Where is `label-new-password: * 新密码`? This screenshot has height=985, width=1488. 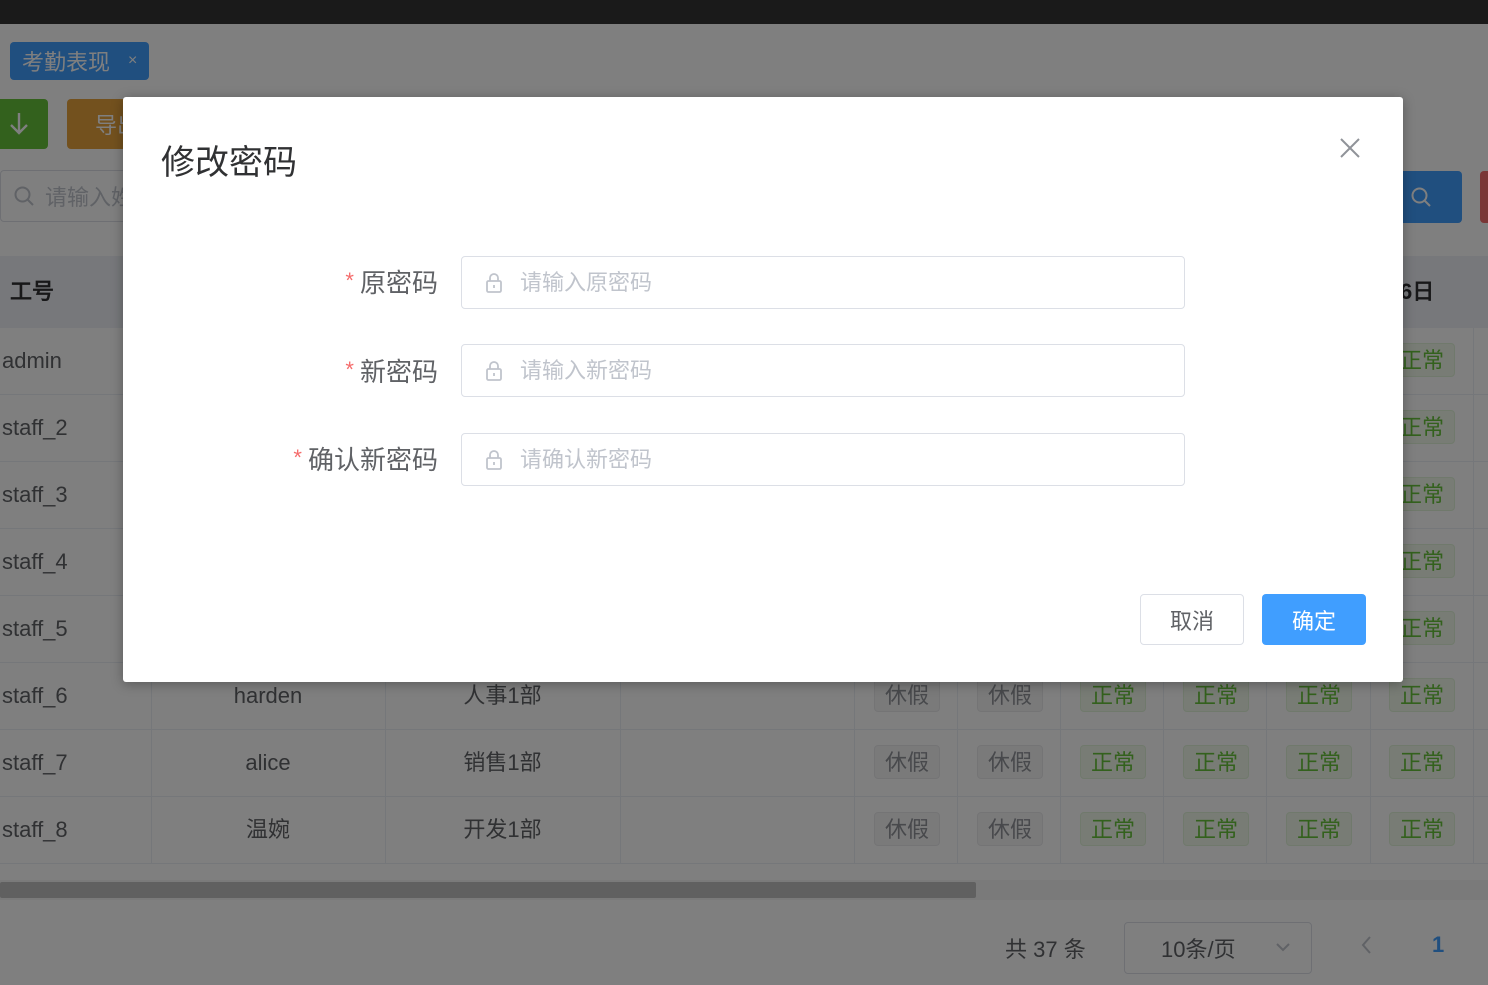
label-new-password: * 新密码 is located at coordinates (391, 370).